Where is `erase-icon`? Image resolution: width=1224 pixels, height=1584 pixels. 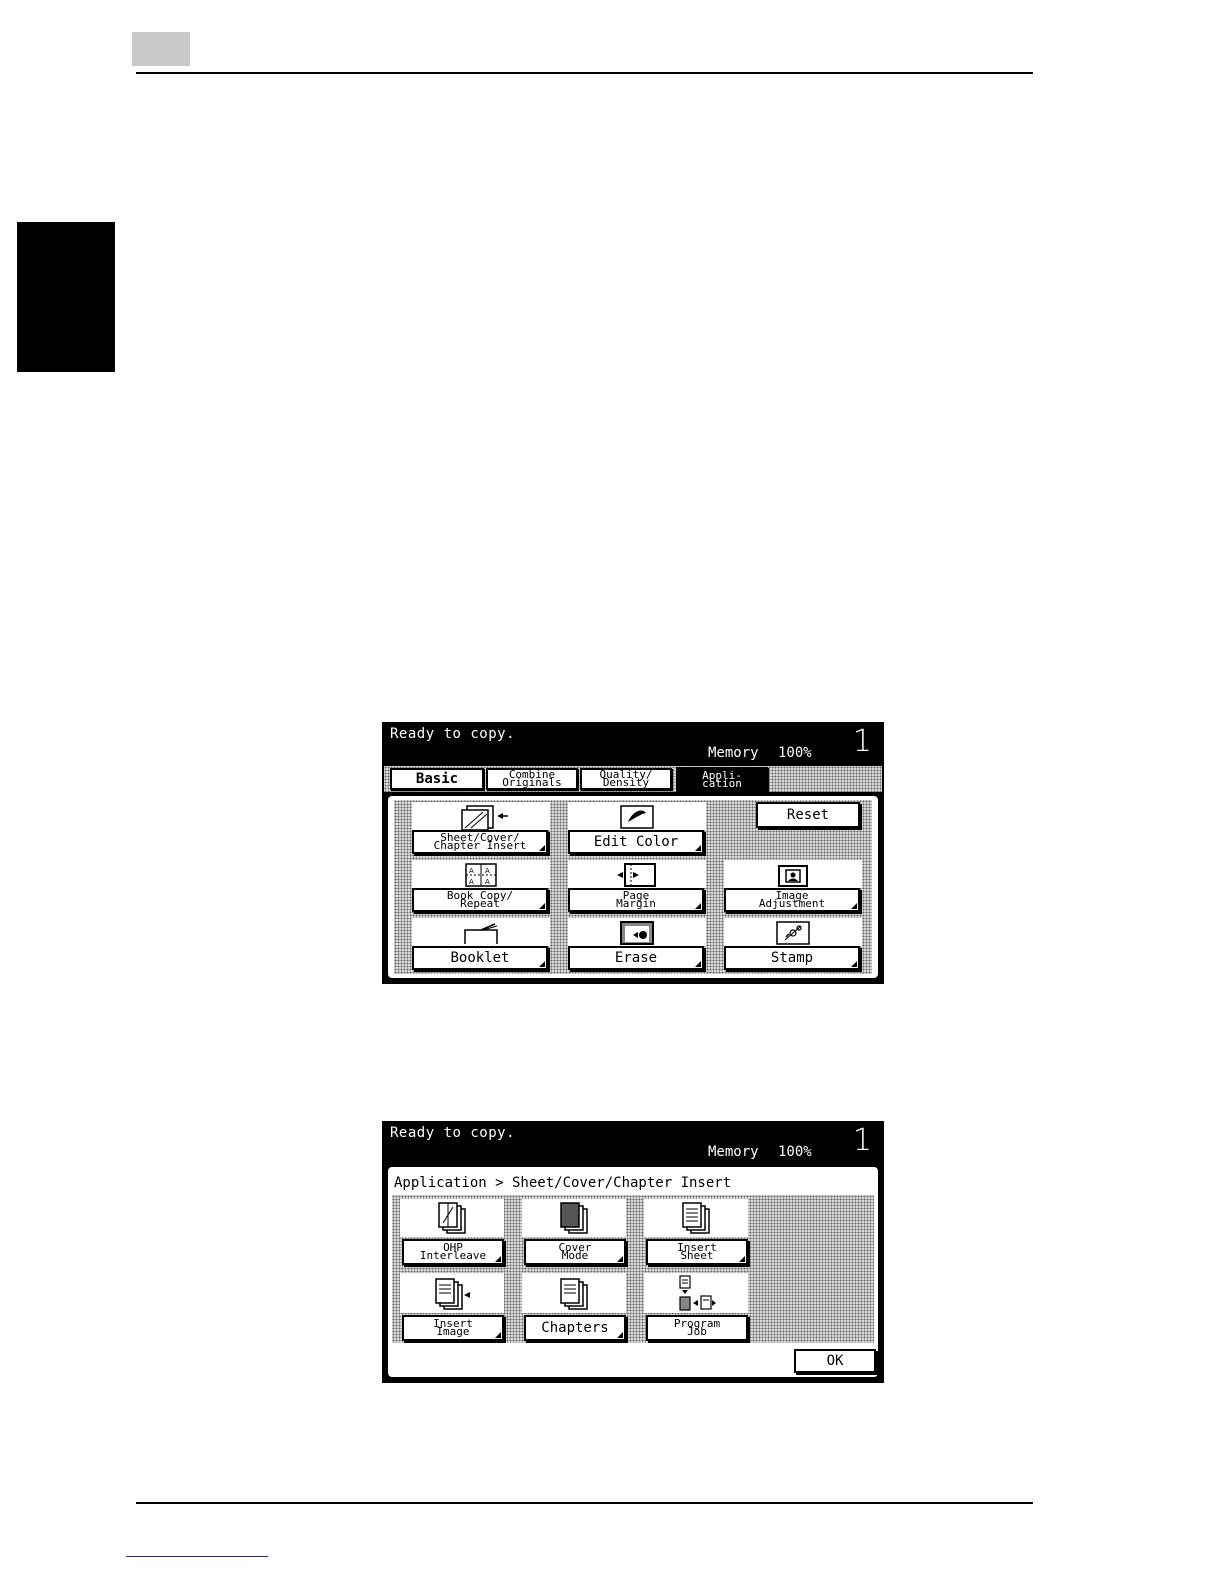 erase-icon is located at coordinates (637, 933).